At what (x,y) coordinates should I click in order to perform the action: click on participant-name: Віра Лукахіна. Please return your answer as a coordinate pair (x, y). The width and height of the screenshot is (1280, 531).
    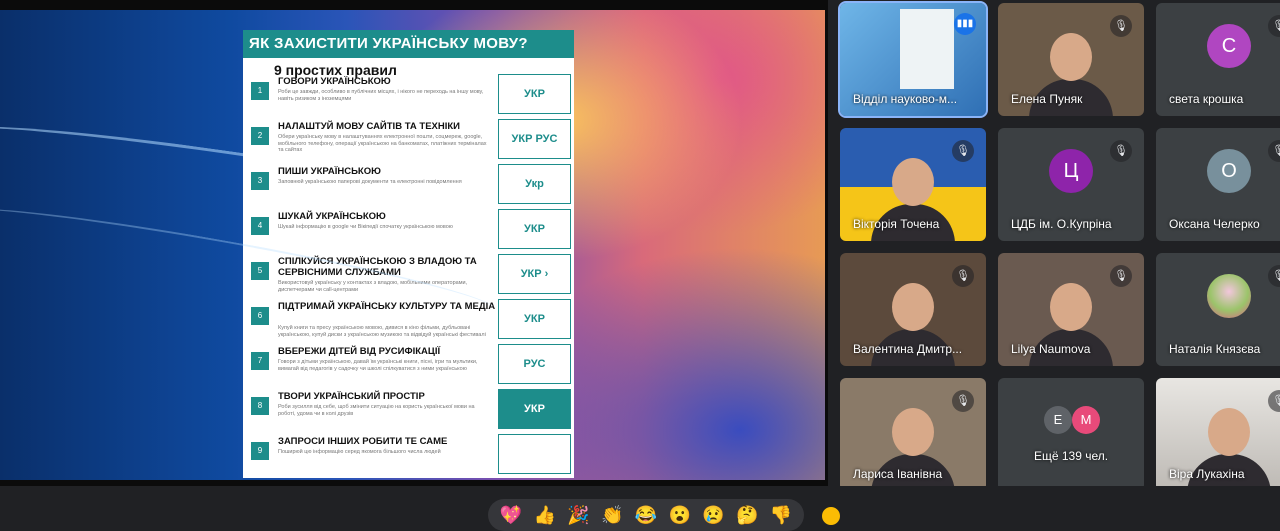
    Looking at the image, I should click on (1207, 474).